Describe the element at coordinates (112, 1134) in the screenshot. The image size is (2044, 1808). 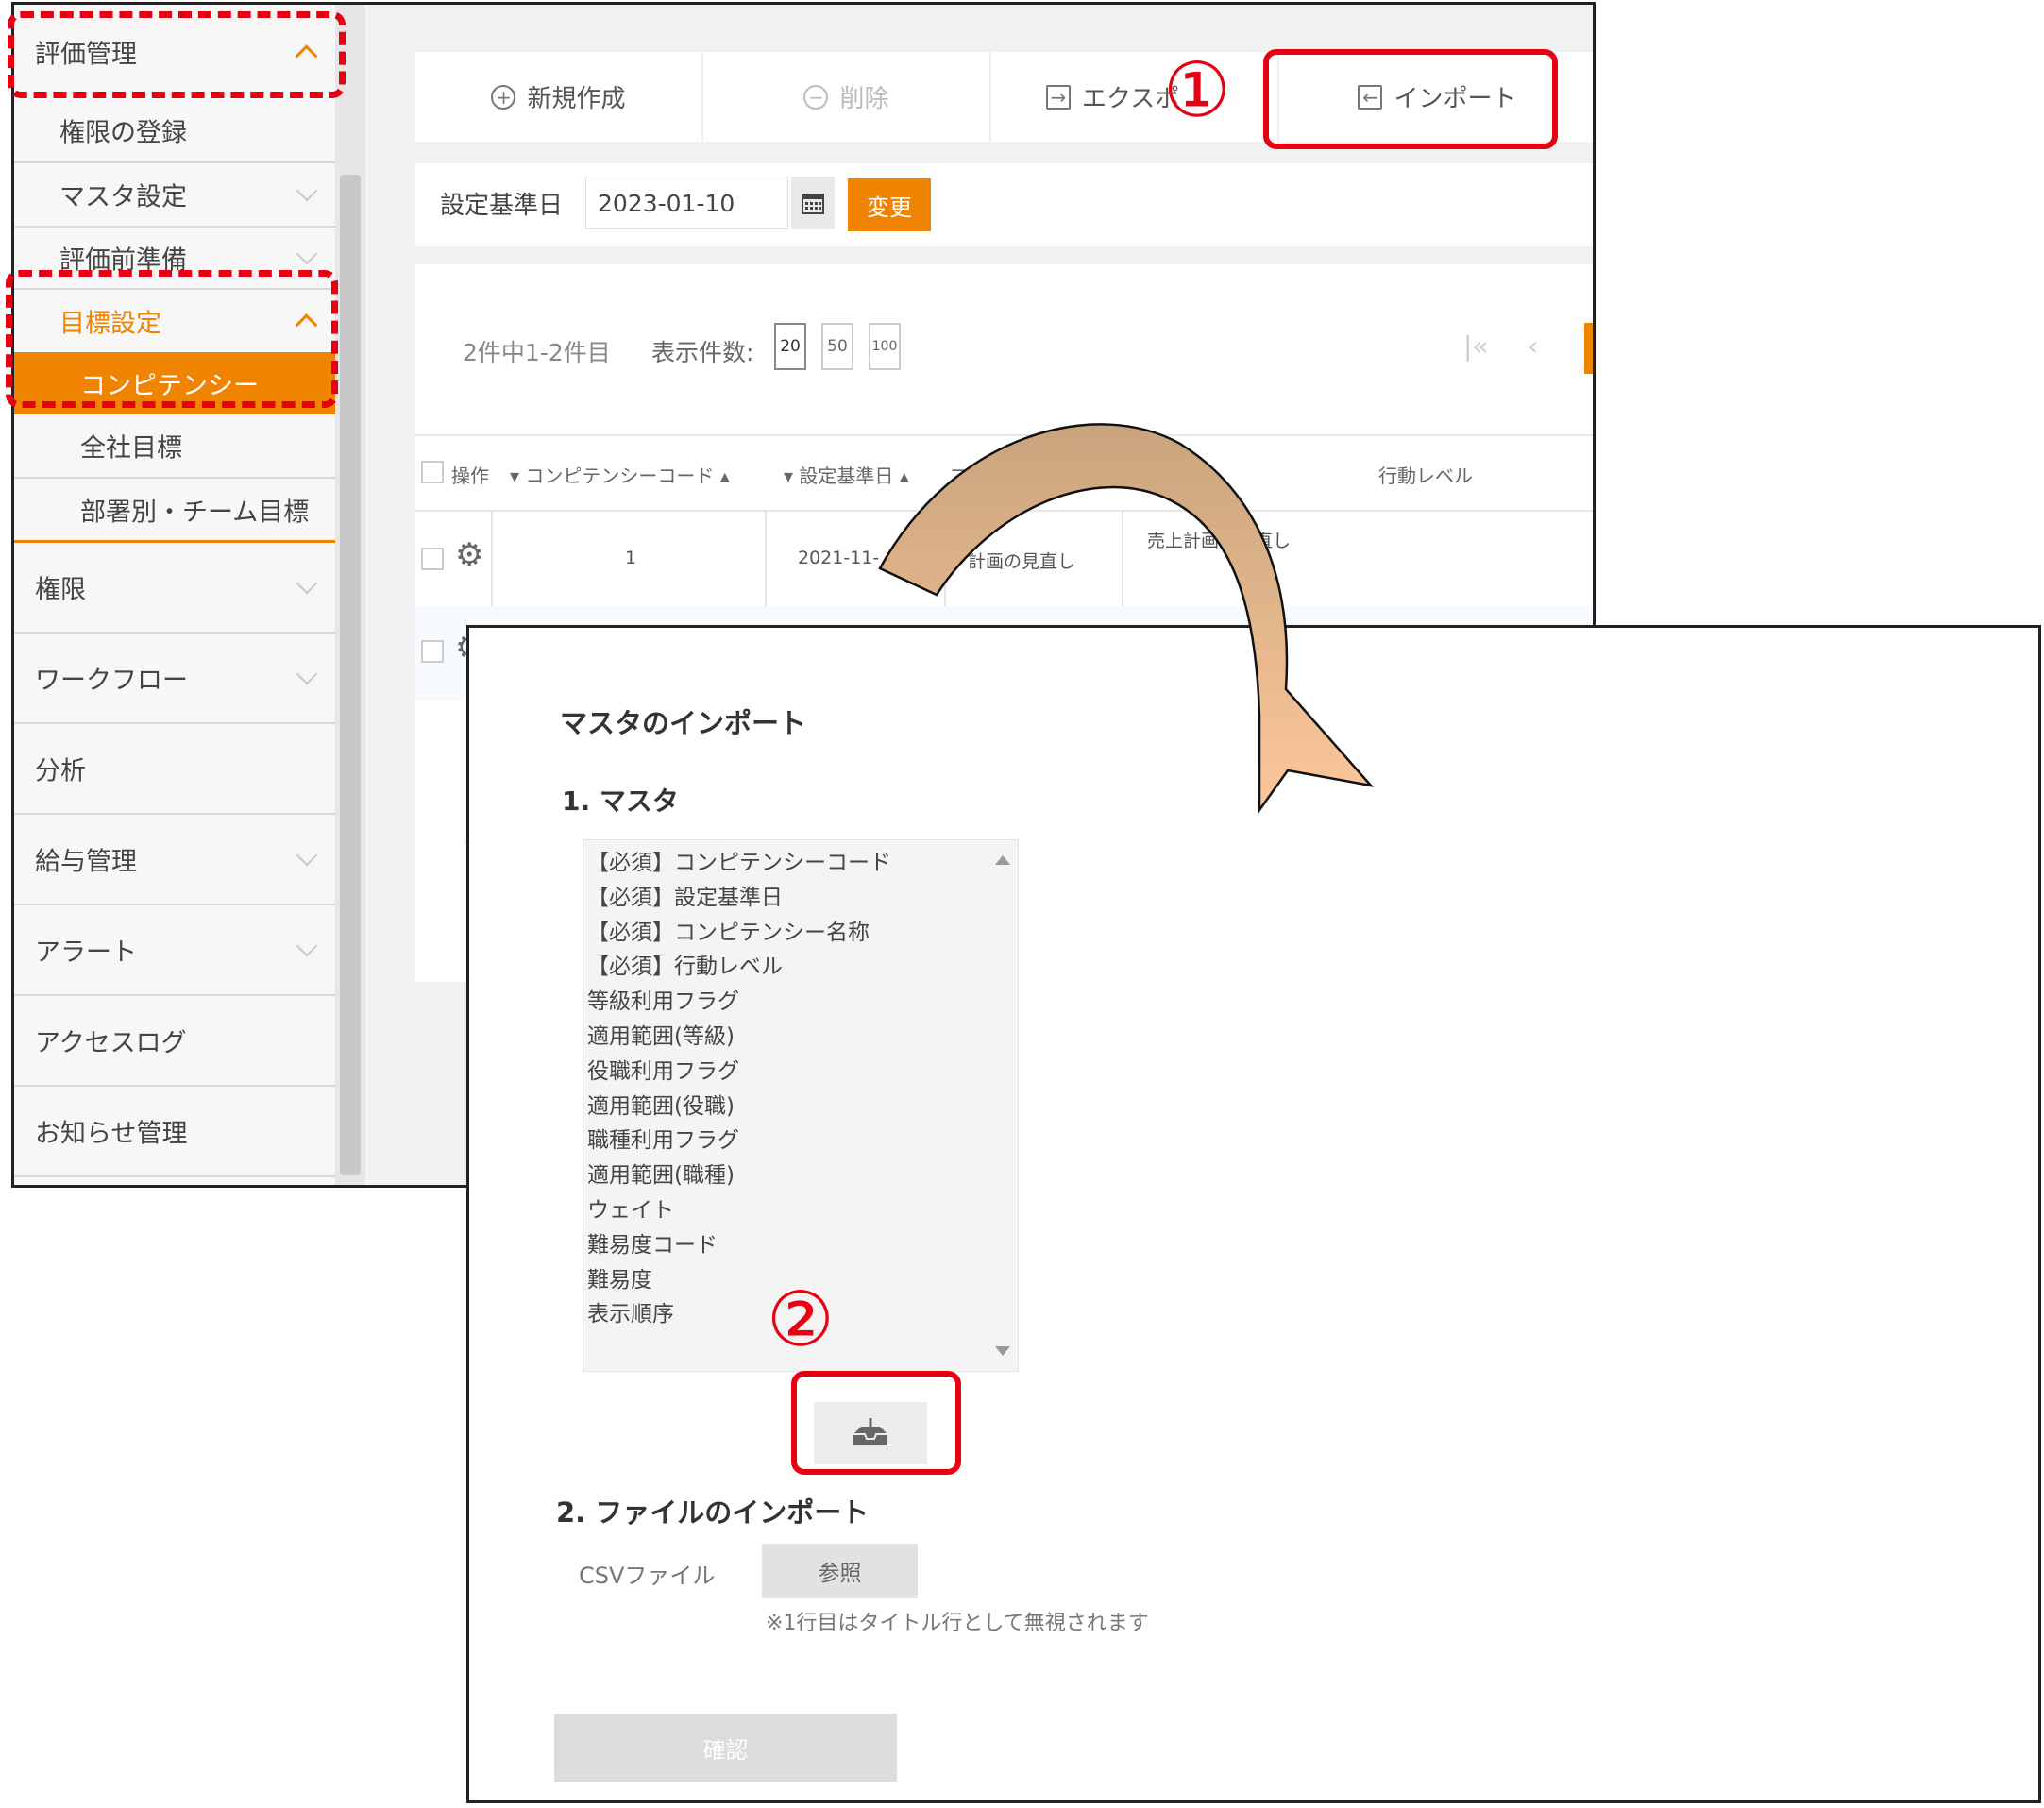
I see `sidebar-item-label: お知らせ管理` at that location.